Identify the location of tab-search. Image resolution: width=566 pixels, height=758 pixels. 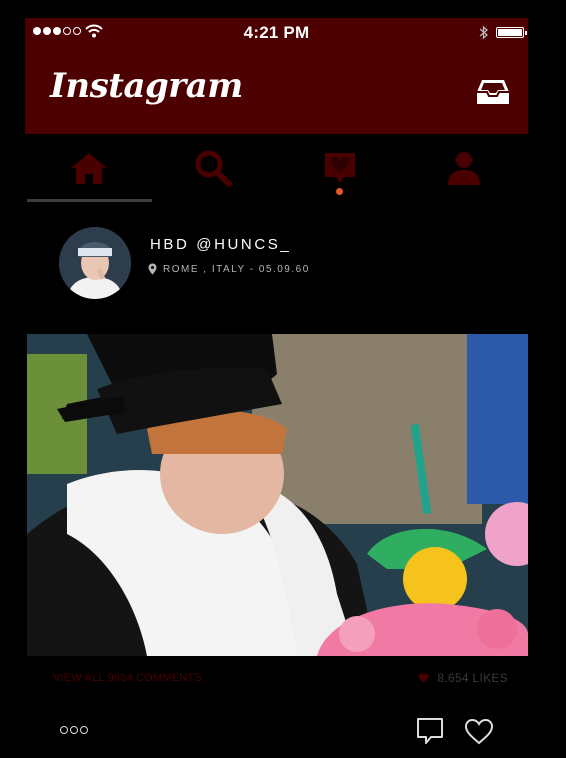
(213, 168).